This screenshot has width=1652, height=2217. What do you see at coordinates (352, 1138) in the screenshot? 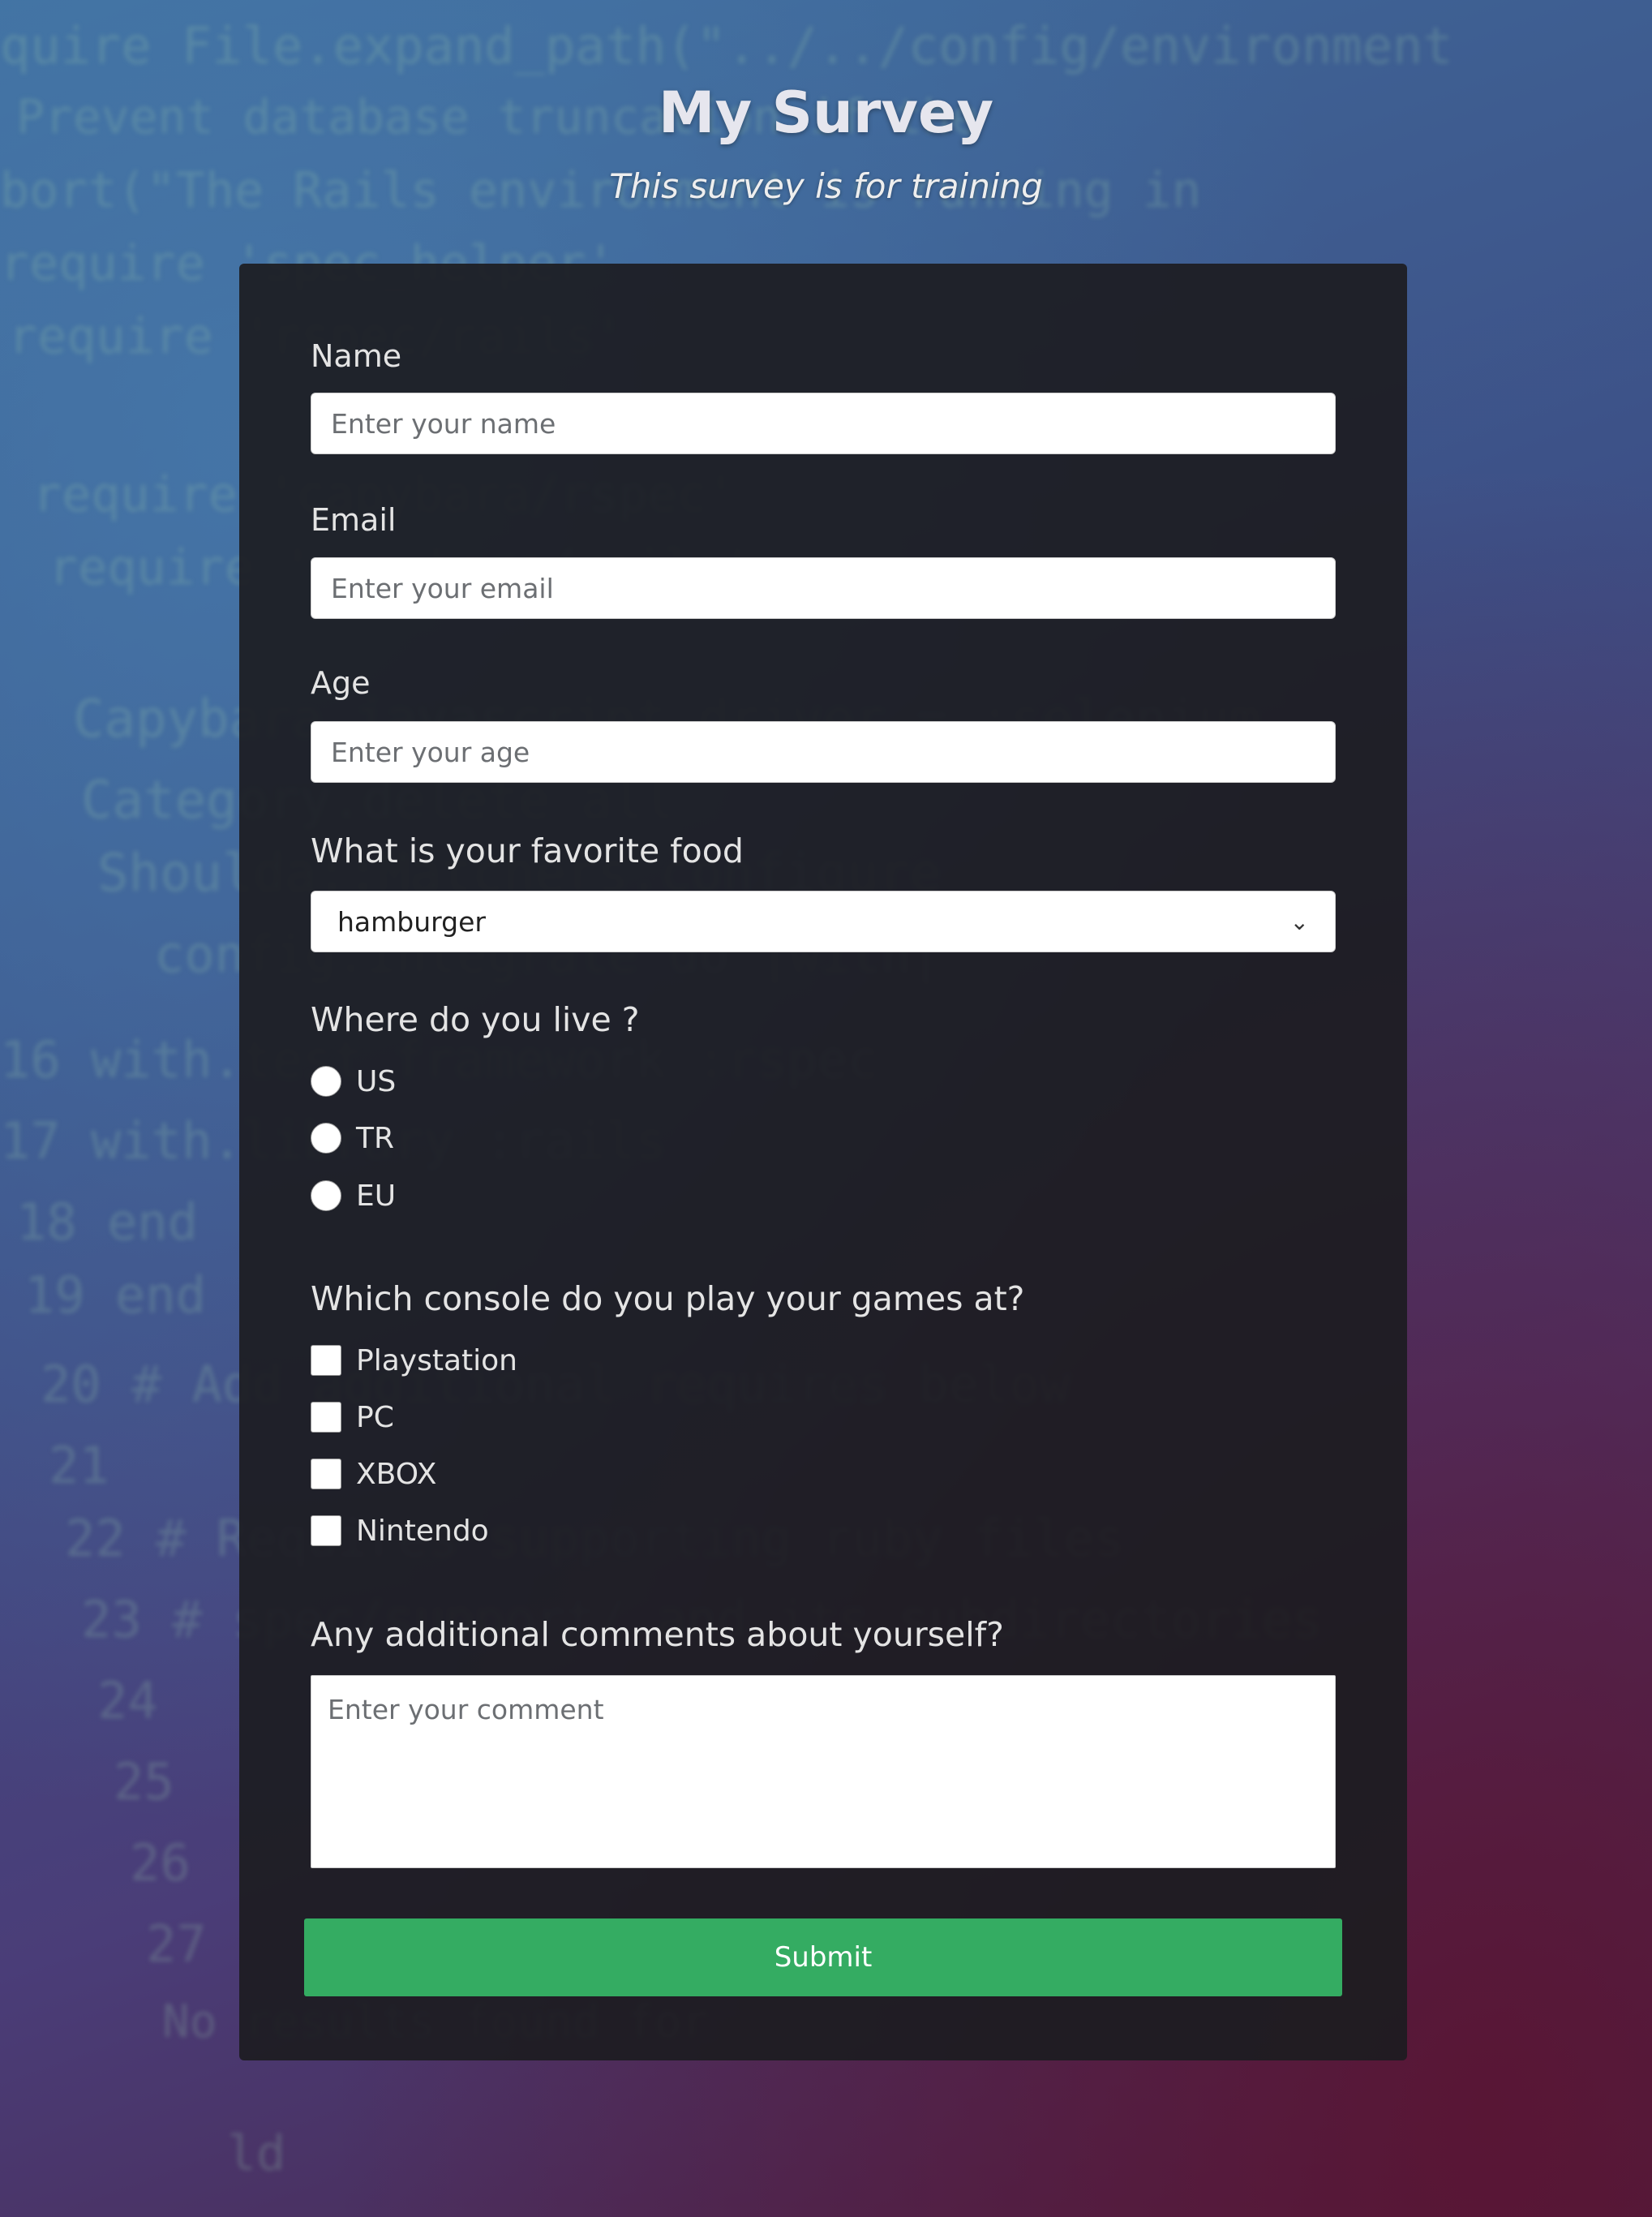
I see `radio-option-tr: TR` at bounding box center [352, 1138].